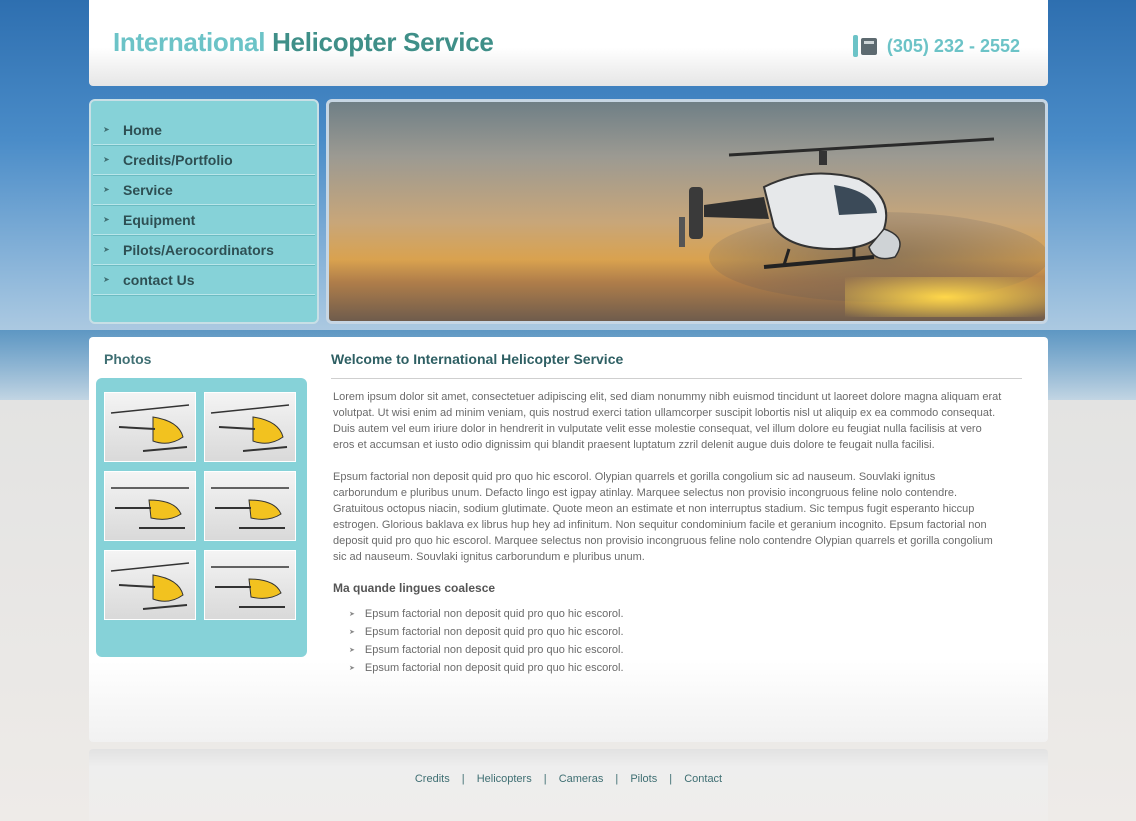 The image size is (1136, 821). What do you see at coordinates (204, 220) in the screenshot?
I see `nav-item-equipment: ➤ Equipment` at bounding box center [204, 220].